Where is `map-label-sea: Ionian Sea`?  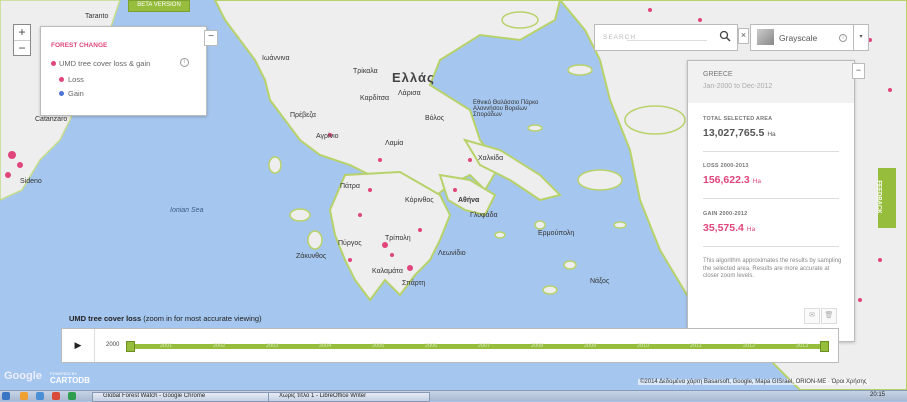
map-label-sea: Ionian Sea is located at coordinates (187, 210).